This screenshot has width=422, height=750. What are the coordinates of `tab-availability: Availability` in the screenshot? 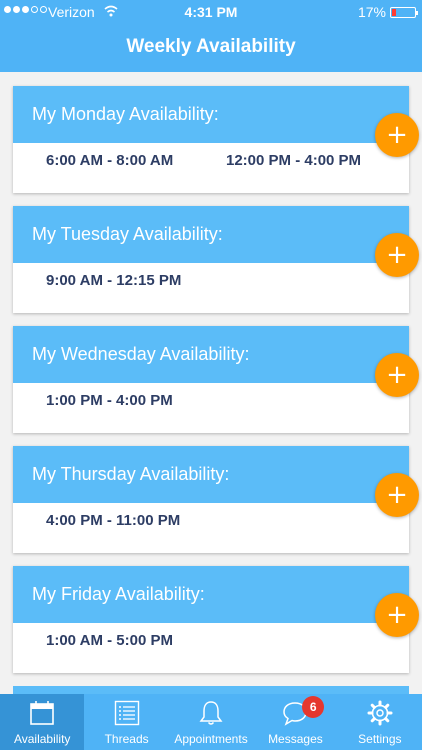 It's located at (42, 722).